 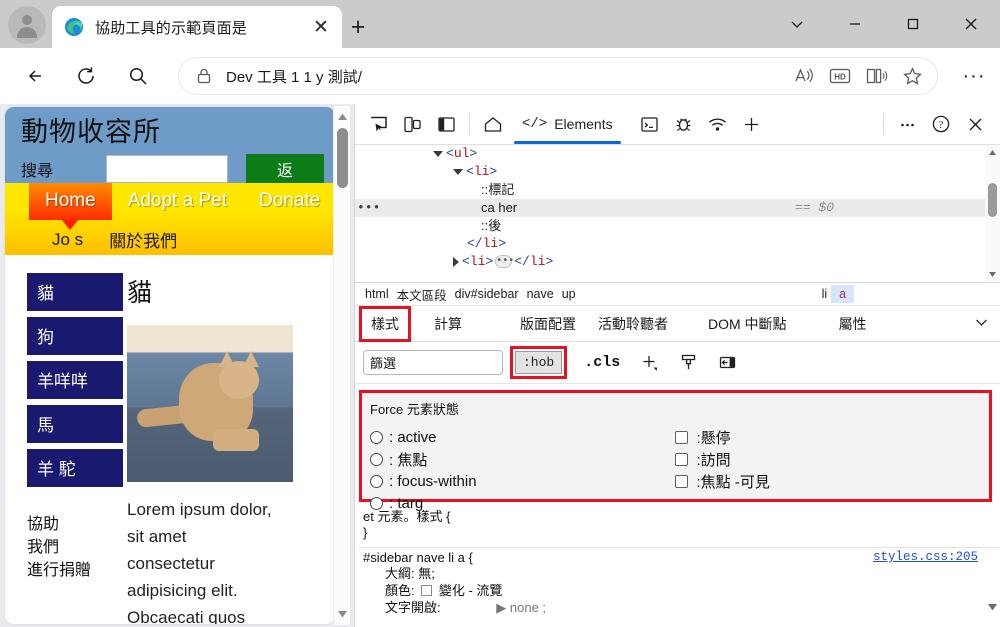 I want to click on page-scrollbar-thumb, so click(x=342, y=158).